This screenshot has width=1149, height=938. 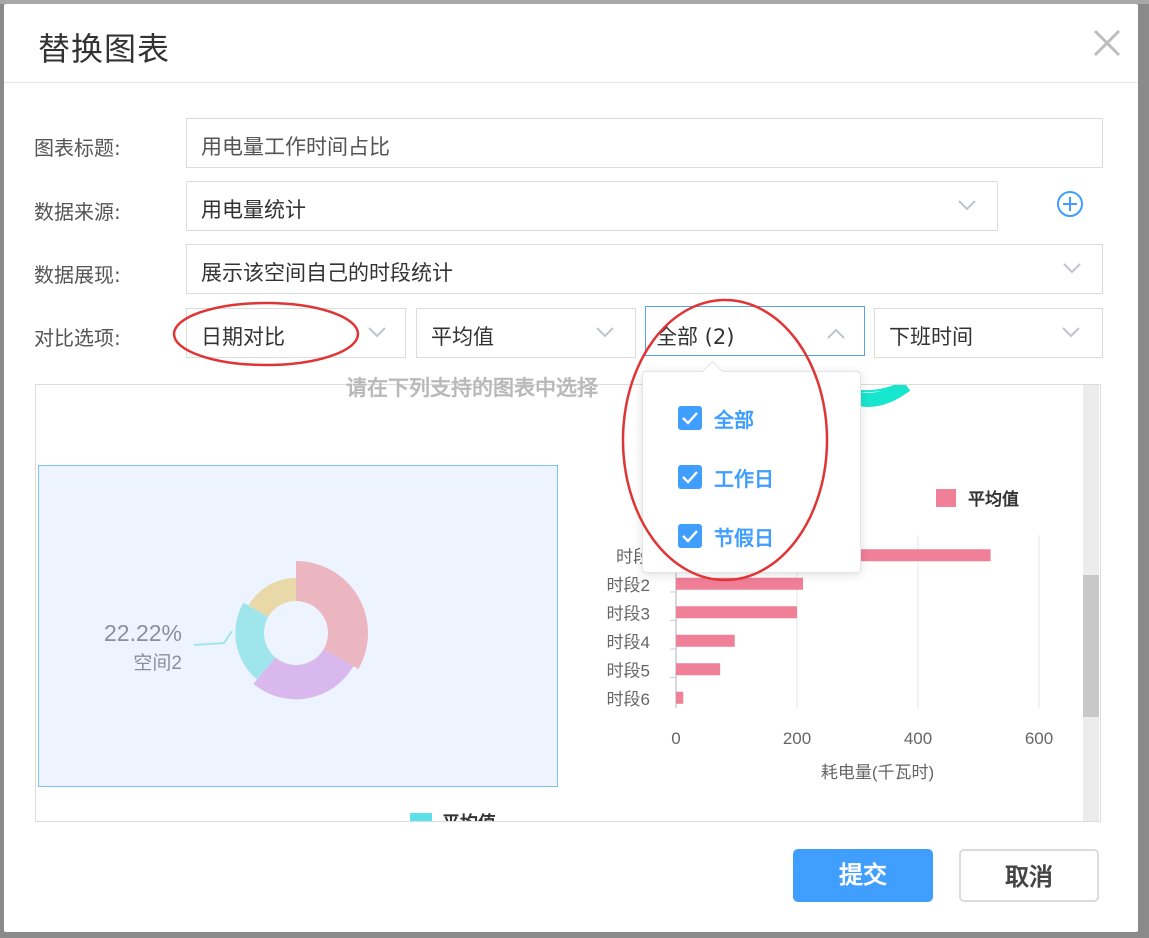 What do you see at coordinates (77, 338) in the screenshot?
I see `compare-label: 对比选项:` at bounding box center [77, 338].